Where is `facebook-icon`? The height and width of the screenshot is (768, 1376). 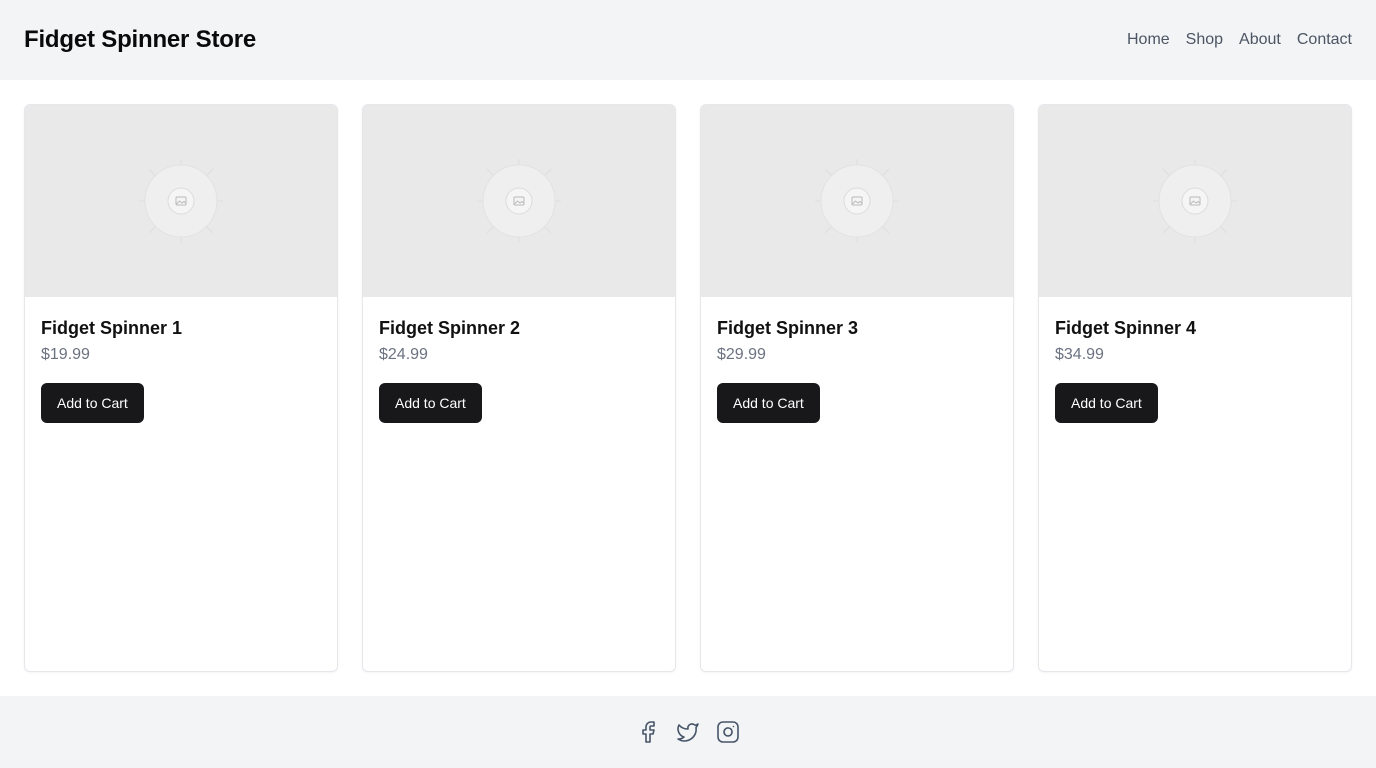 facebook-icon is located at coordinates (648, 732).